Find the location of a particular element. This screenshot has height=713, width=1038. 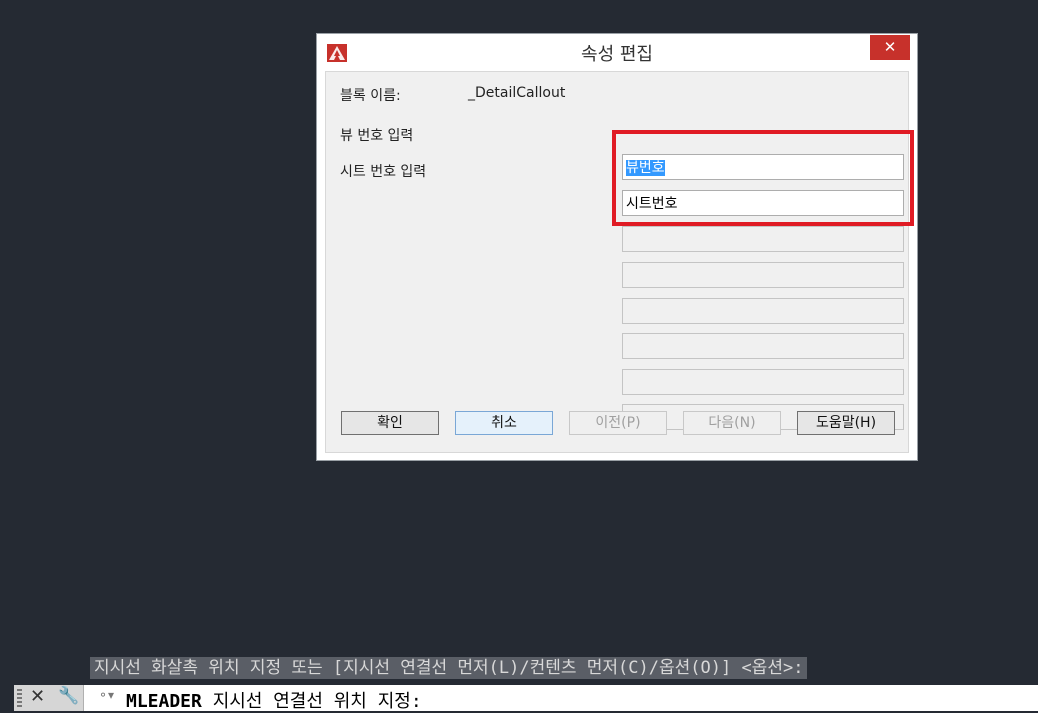

ok-button: 확인 is located at coordinates (390, 423).